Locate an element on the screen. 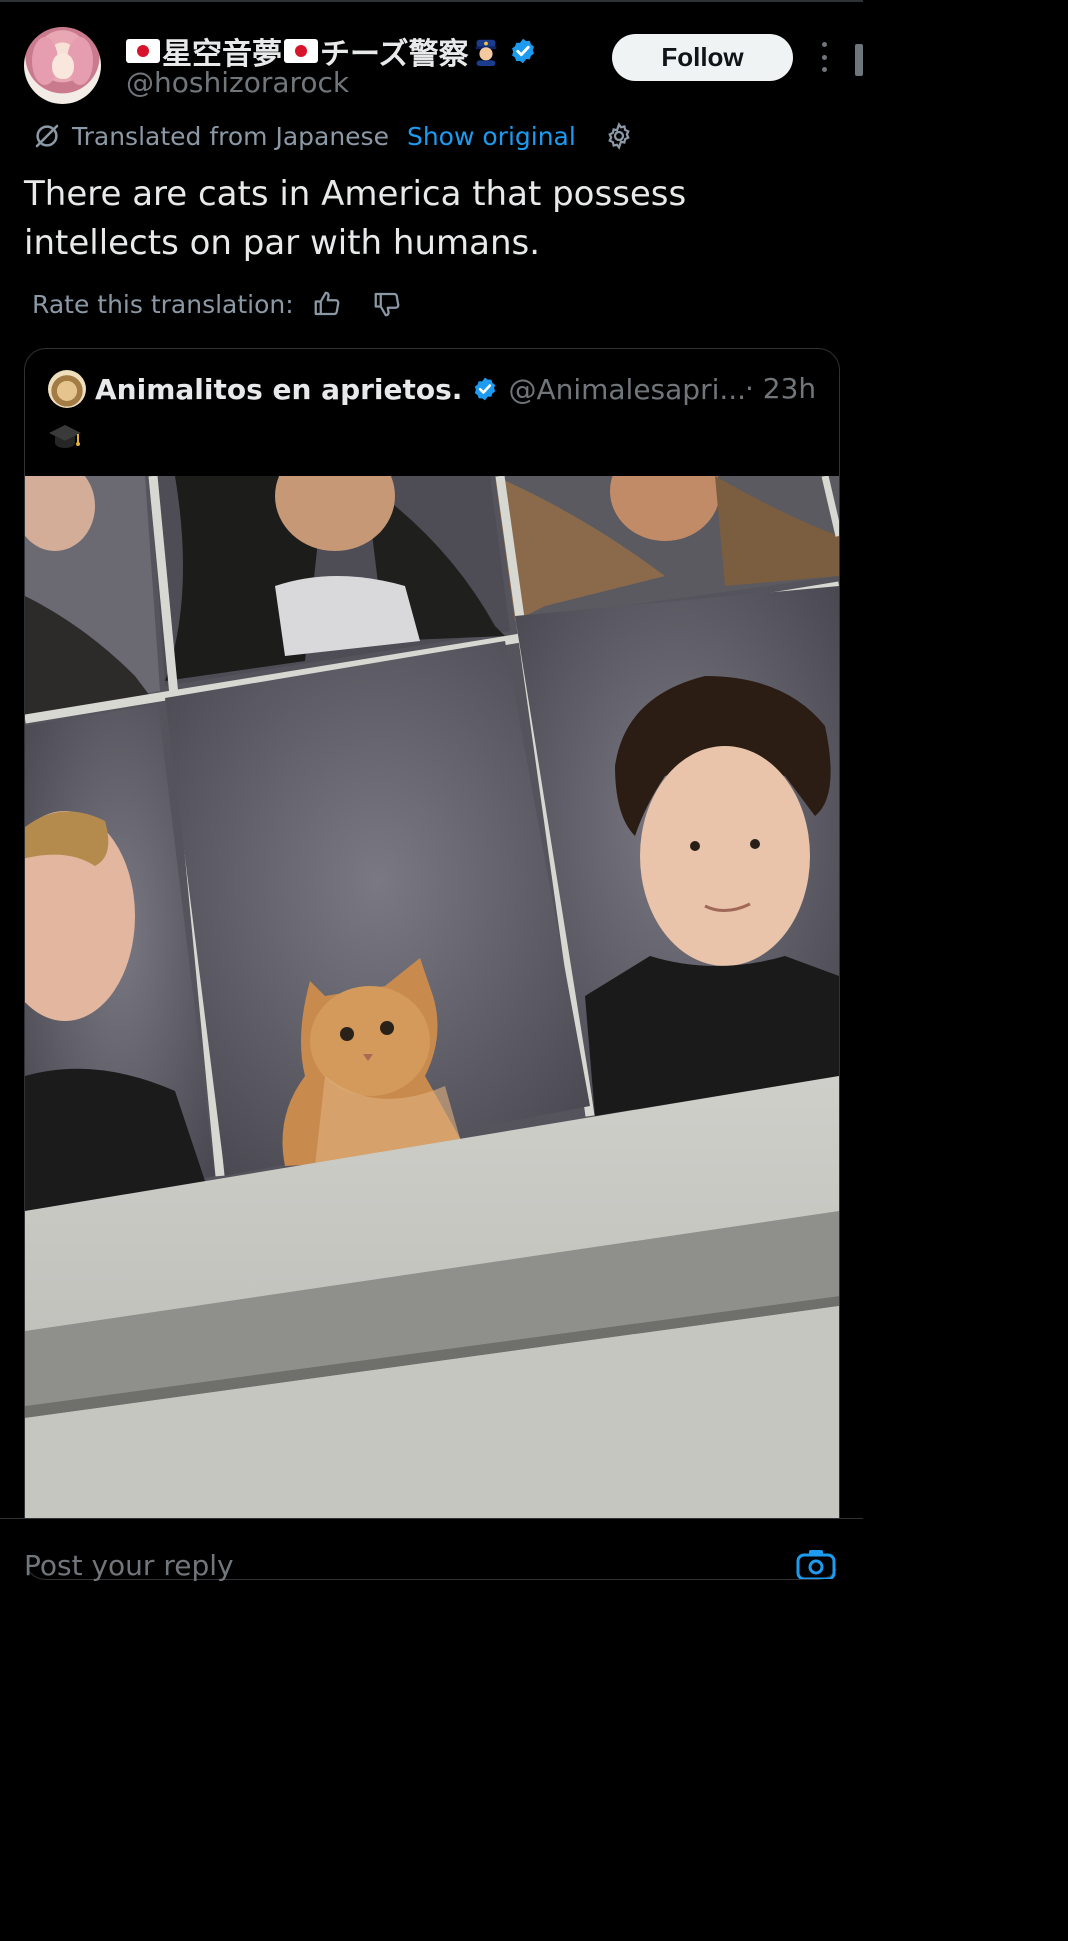  quoted-tweet-time: · 23h is located at coordinates (780, 389).